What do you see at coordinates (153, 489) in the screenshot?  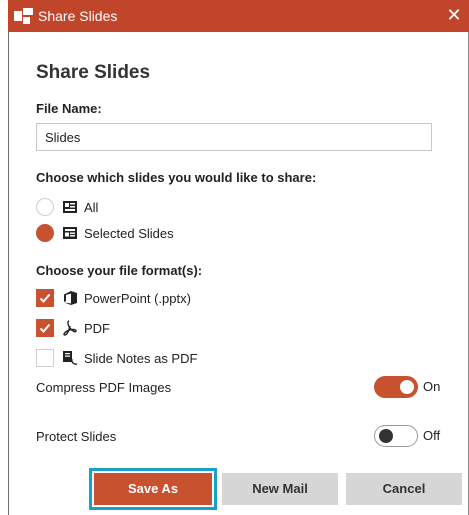 I see `save-as-button: Save As` at bounding box center [153, 489].